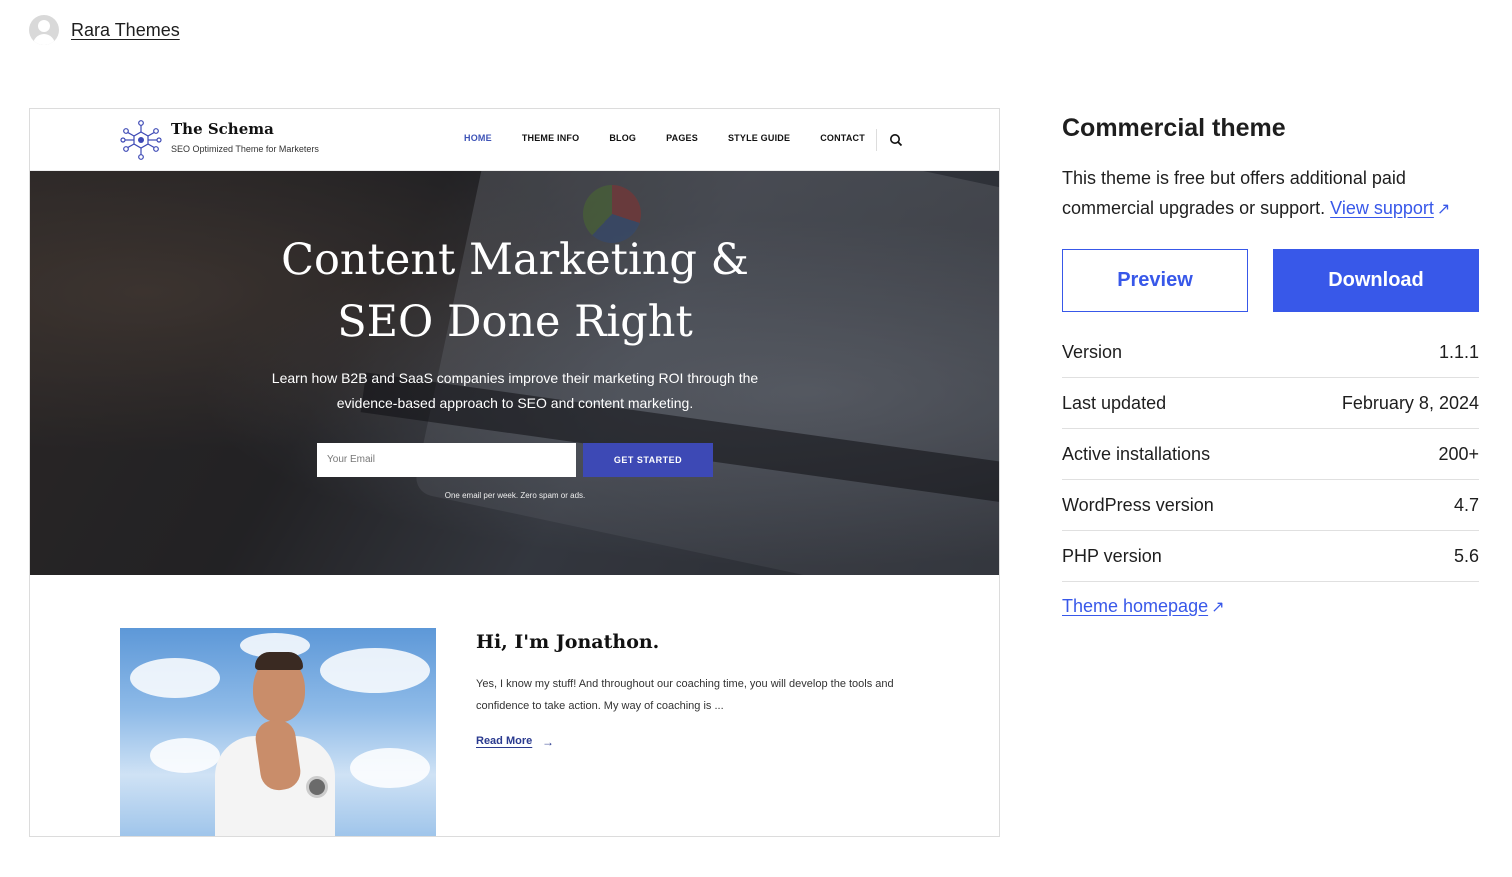 This screenshot has width=1512, height=877. Describe the element at coordinates (1270, 403) in the screenshot. I see `meta-row-last-updated: Last updated February 8, 2024` at that location.